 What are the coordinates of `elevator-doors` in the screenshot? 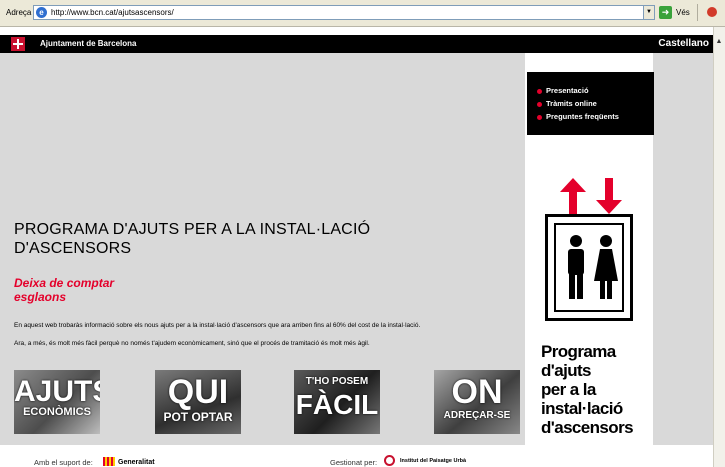 It's located at (589, 267).